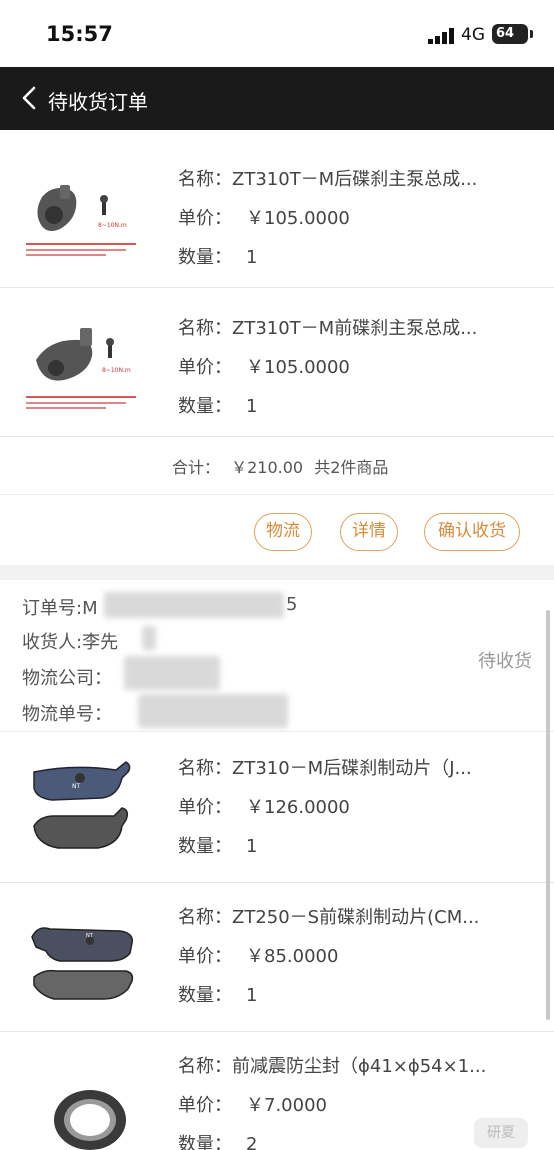 The image size is (554, 1150). Describe the element at coordinates (548, 815) in the screenshot. I see `scrollbar` at that location.